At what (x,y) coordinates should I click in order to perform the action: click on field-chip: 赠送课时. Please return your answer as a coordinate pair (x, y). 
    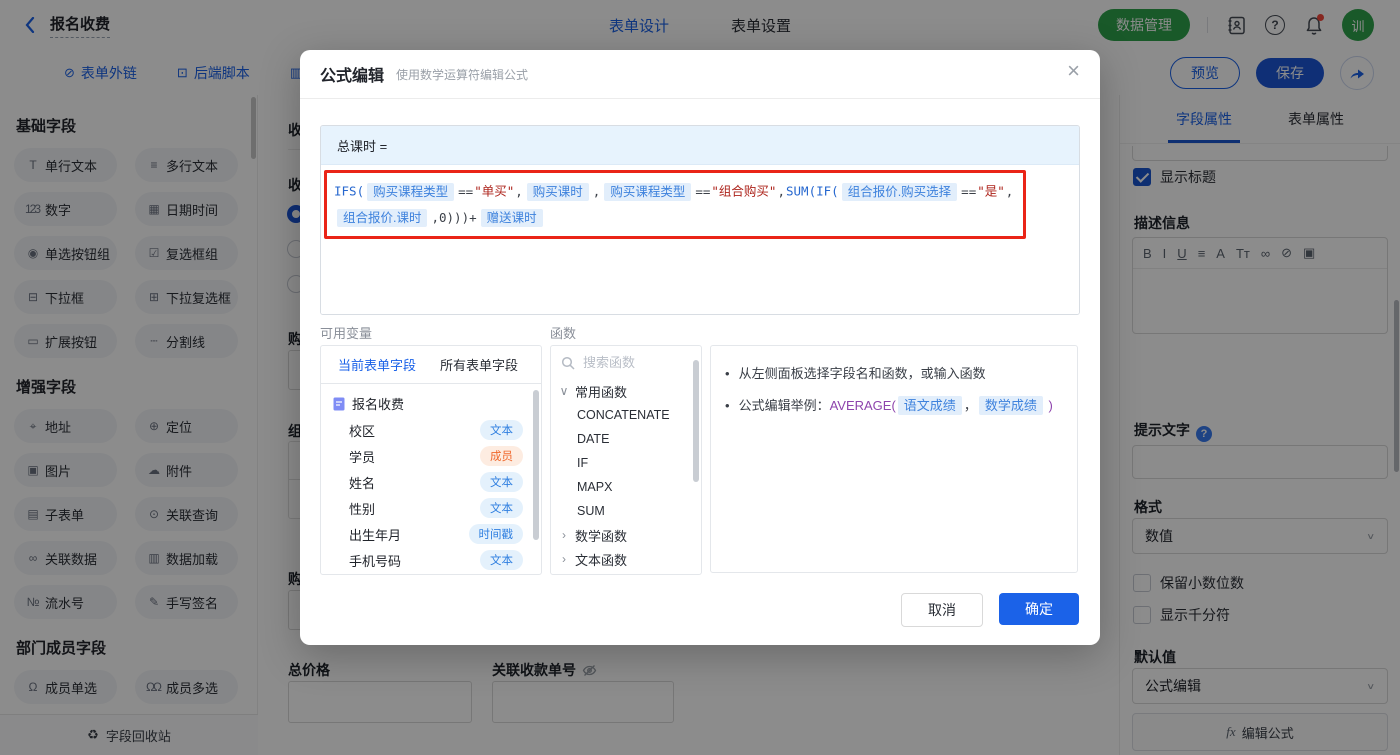
    Looking at the image, I should click on (511, 218).